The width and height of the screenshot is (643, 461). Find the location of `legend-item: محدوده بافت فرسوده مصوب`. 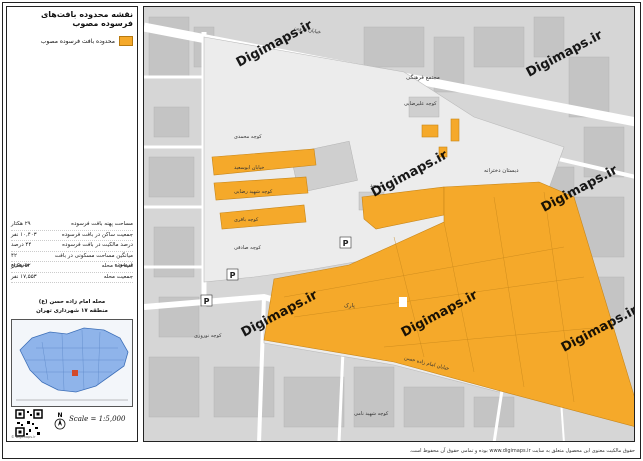

legend-item: محدوده بافت فرسوده مصوب is located at coordinates (72, 41).